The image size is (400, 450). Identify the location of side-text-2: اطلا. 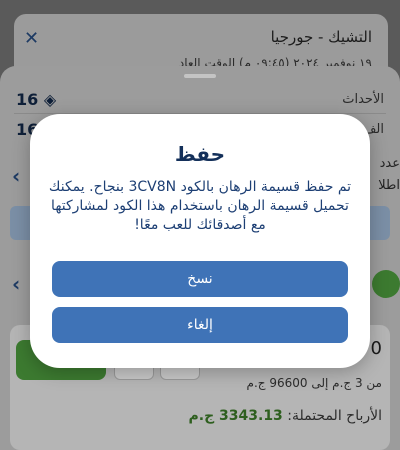
(389, 185).